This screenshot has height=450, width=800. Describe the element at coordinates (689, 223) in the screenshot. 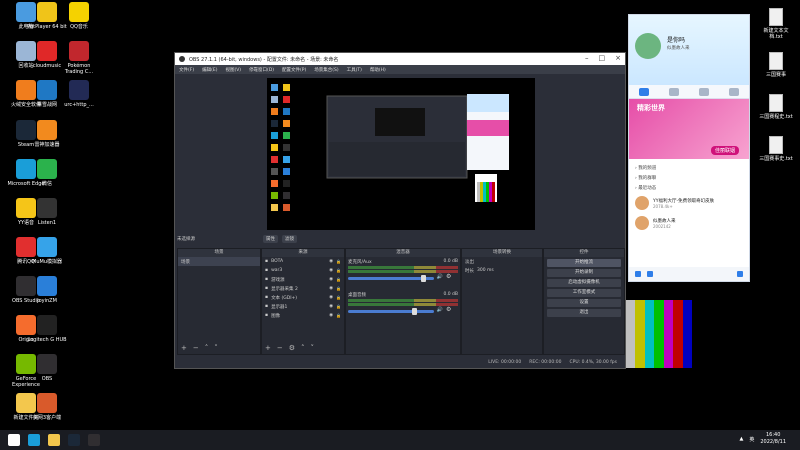

I see `list-item: 似墨故人来 2002142` at that location.